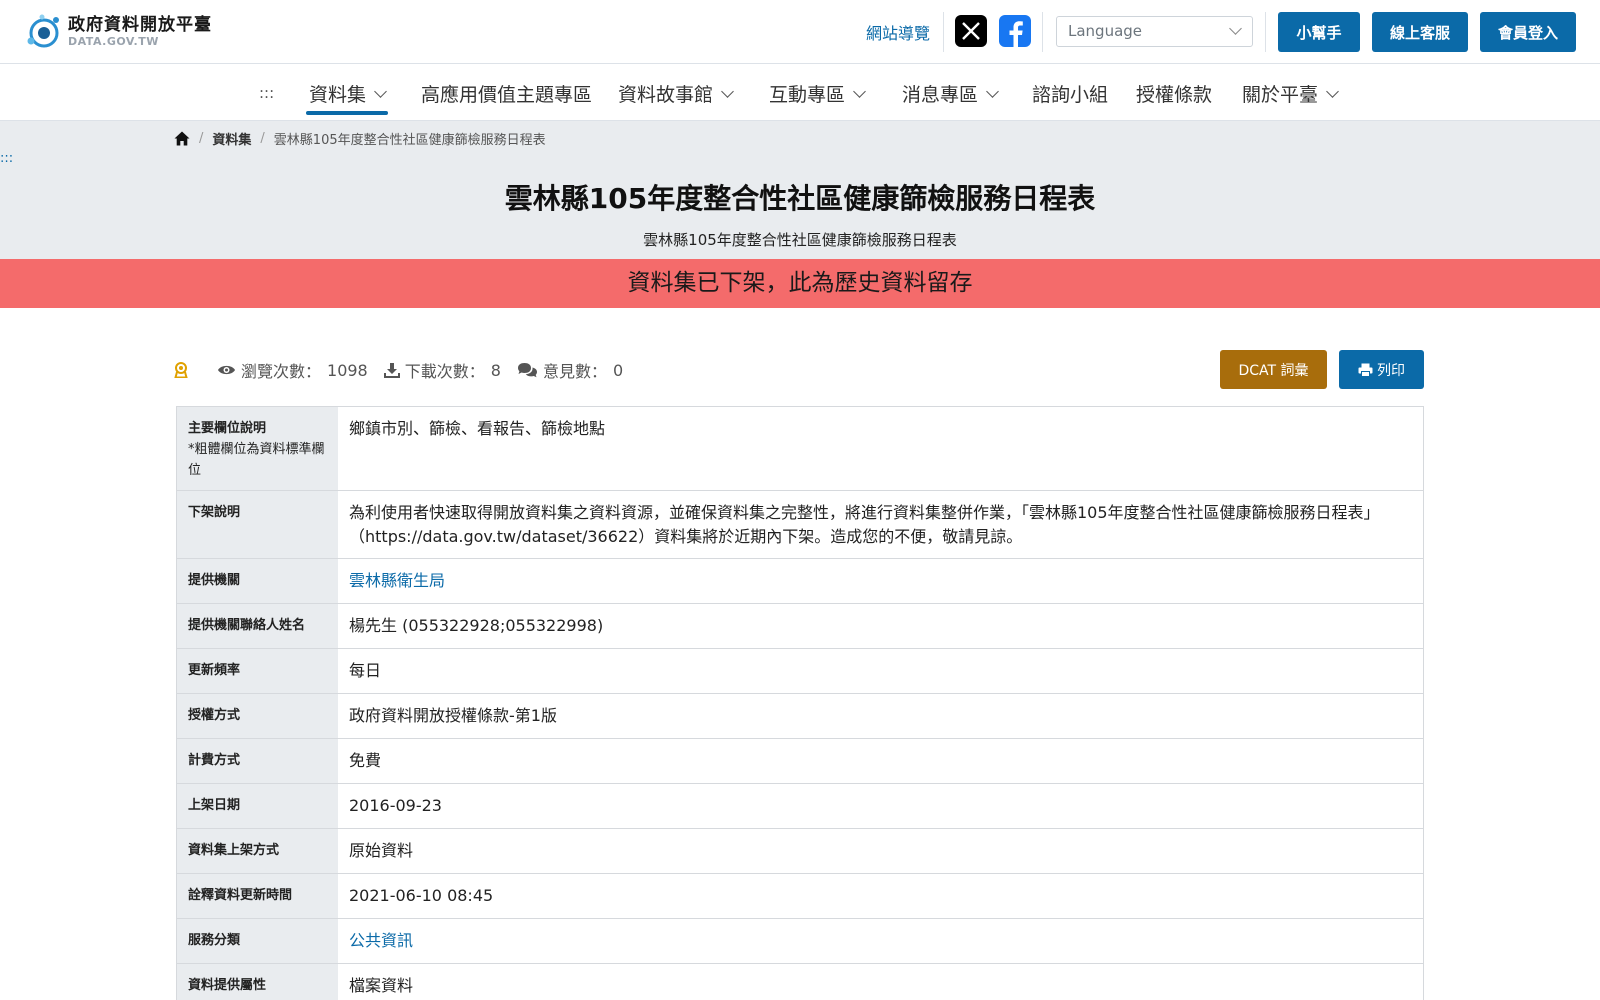 This screenshot has height=1000, width=1600. I want to click on nav-label: 諮詢小組, so click(1070, 95).